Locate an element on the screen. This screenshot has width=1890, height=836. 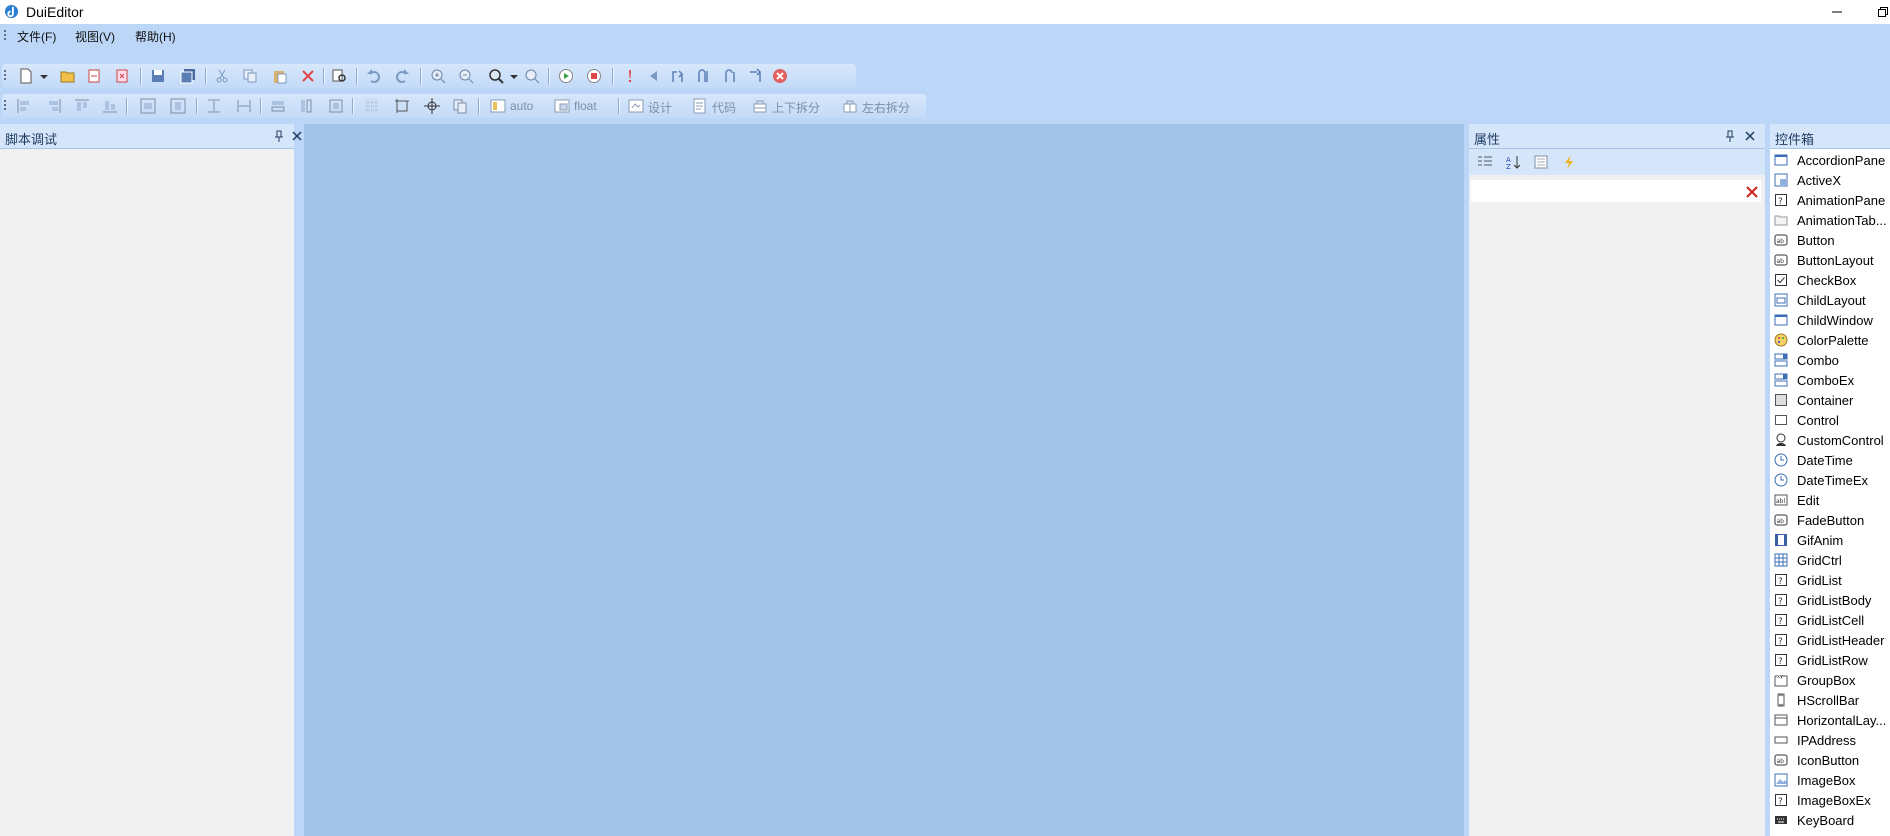
toolbox-item-animationpane: ? AnimationPane is located at coordinates (1830, 200).